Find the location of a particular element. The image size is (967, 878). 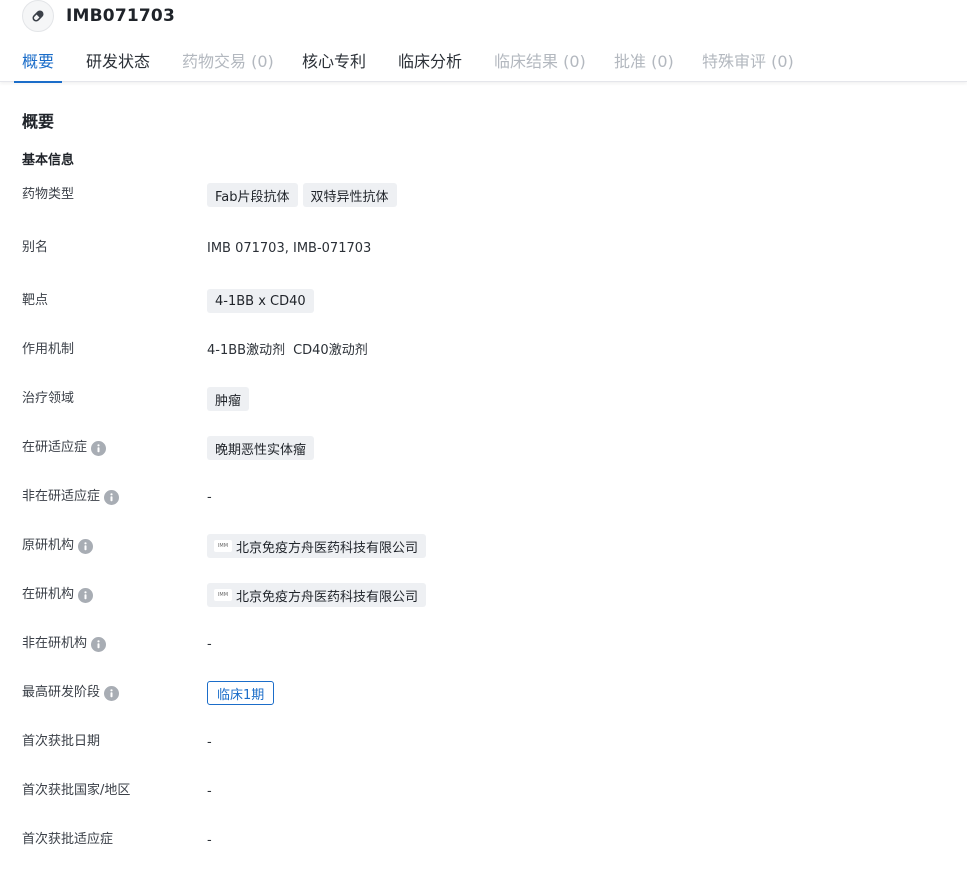

therapeutic-area-tag: 肿瘤 is located at coordinates (228, 399).